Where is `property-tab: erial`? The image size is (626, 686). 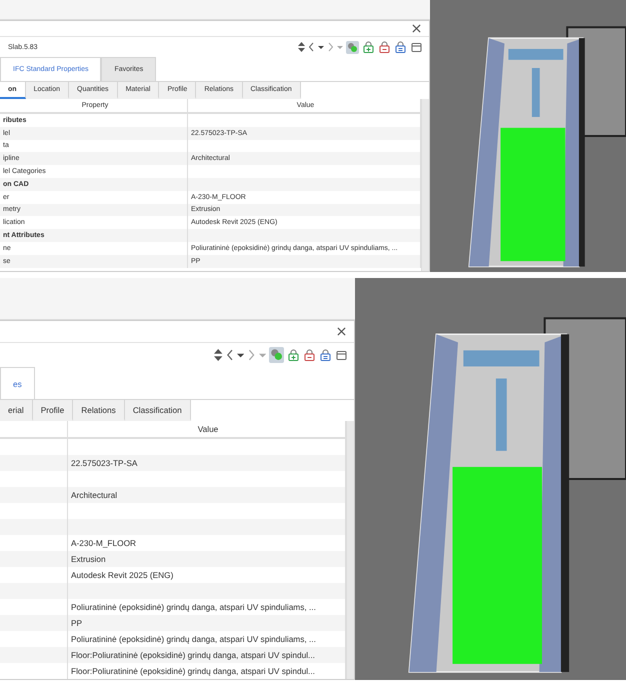 property-tab: erial is located at coordinates (16, 410).